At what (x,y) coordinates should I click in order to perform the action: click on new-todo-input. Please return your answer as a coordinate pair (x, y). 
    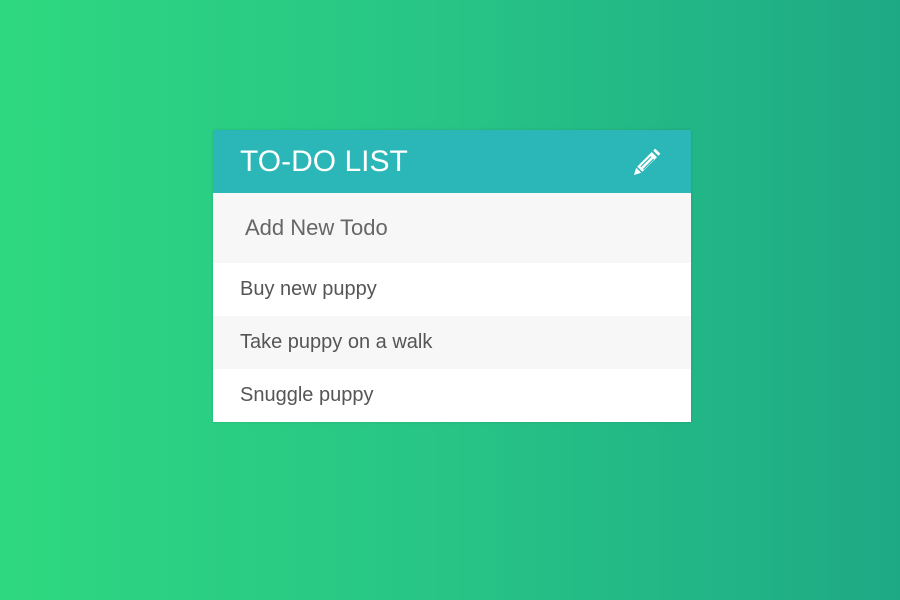
    Looking at the image, I should click on (452, 228).